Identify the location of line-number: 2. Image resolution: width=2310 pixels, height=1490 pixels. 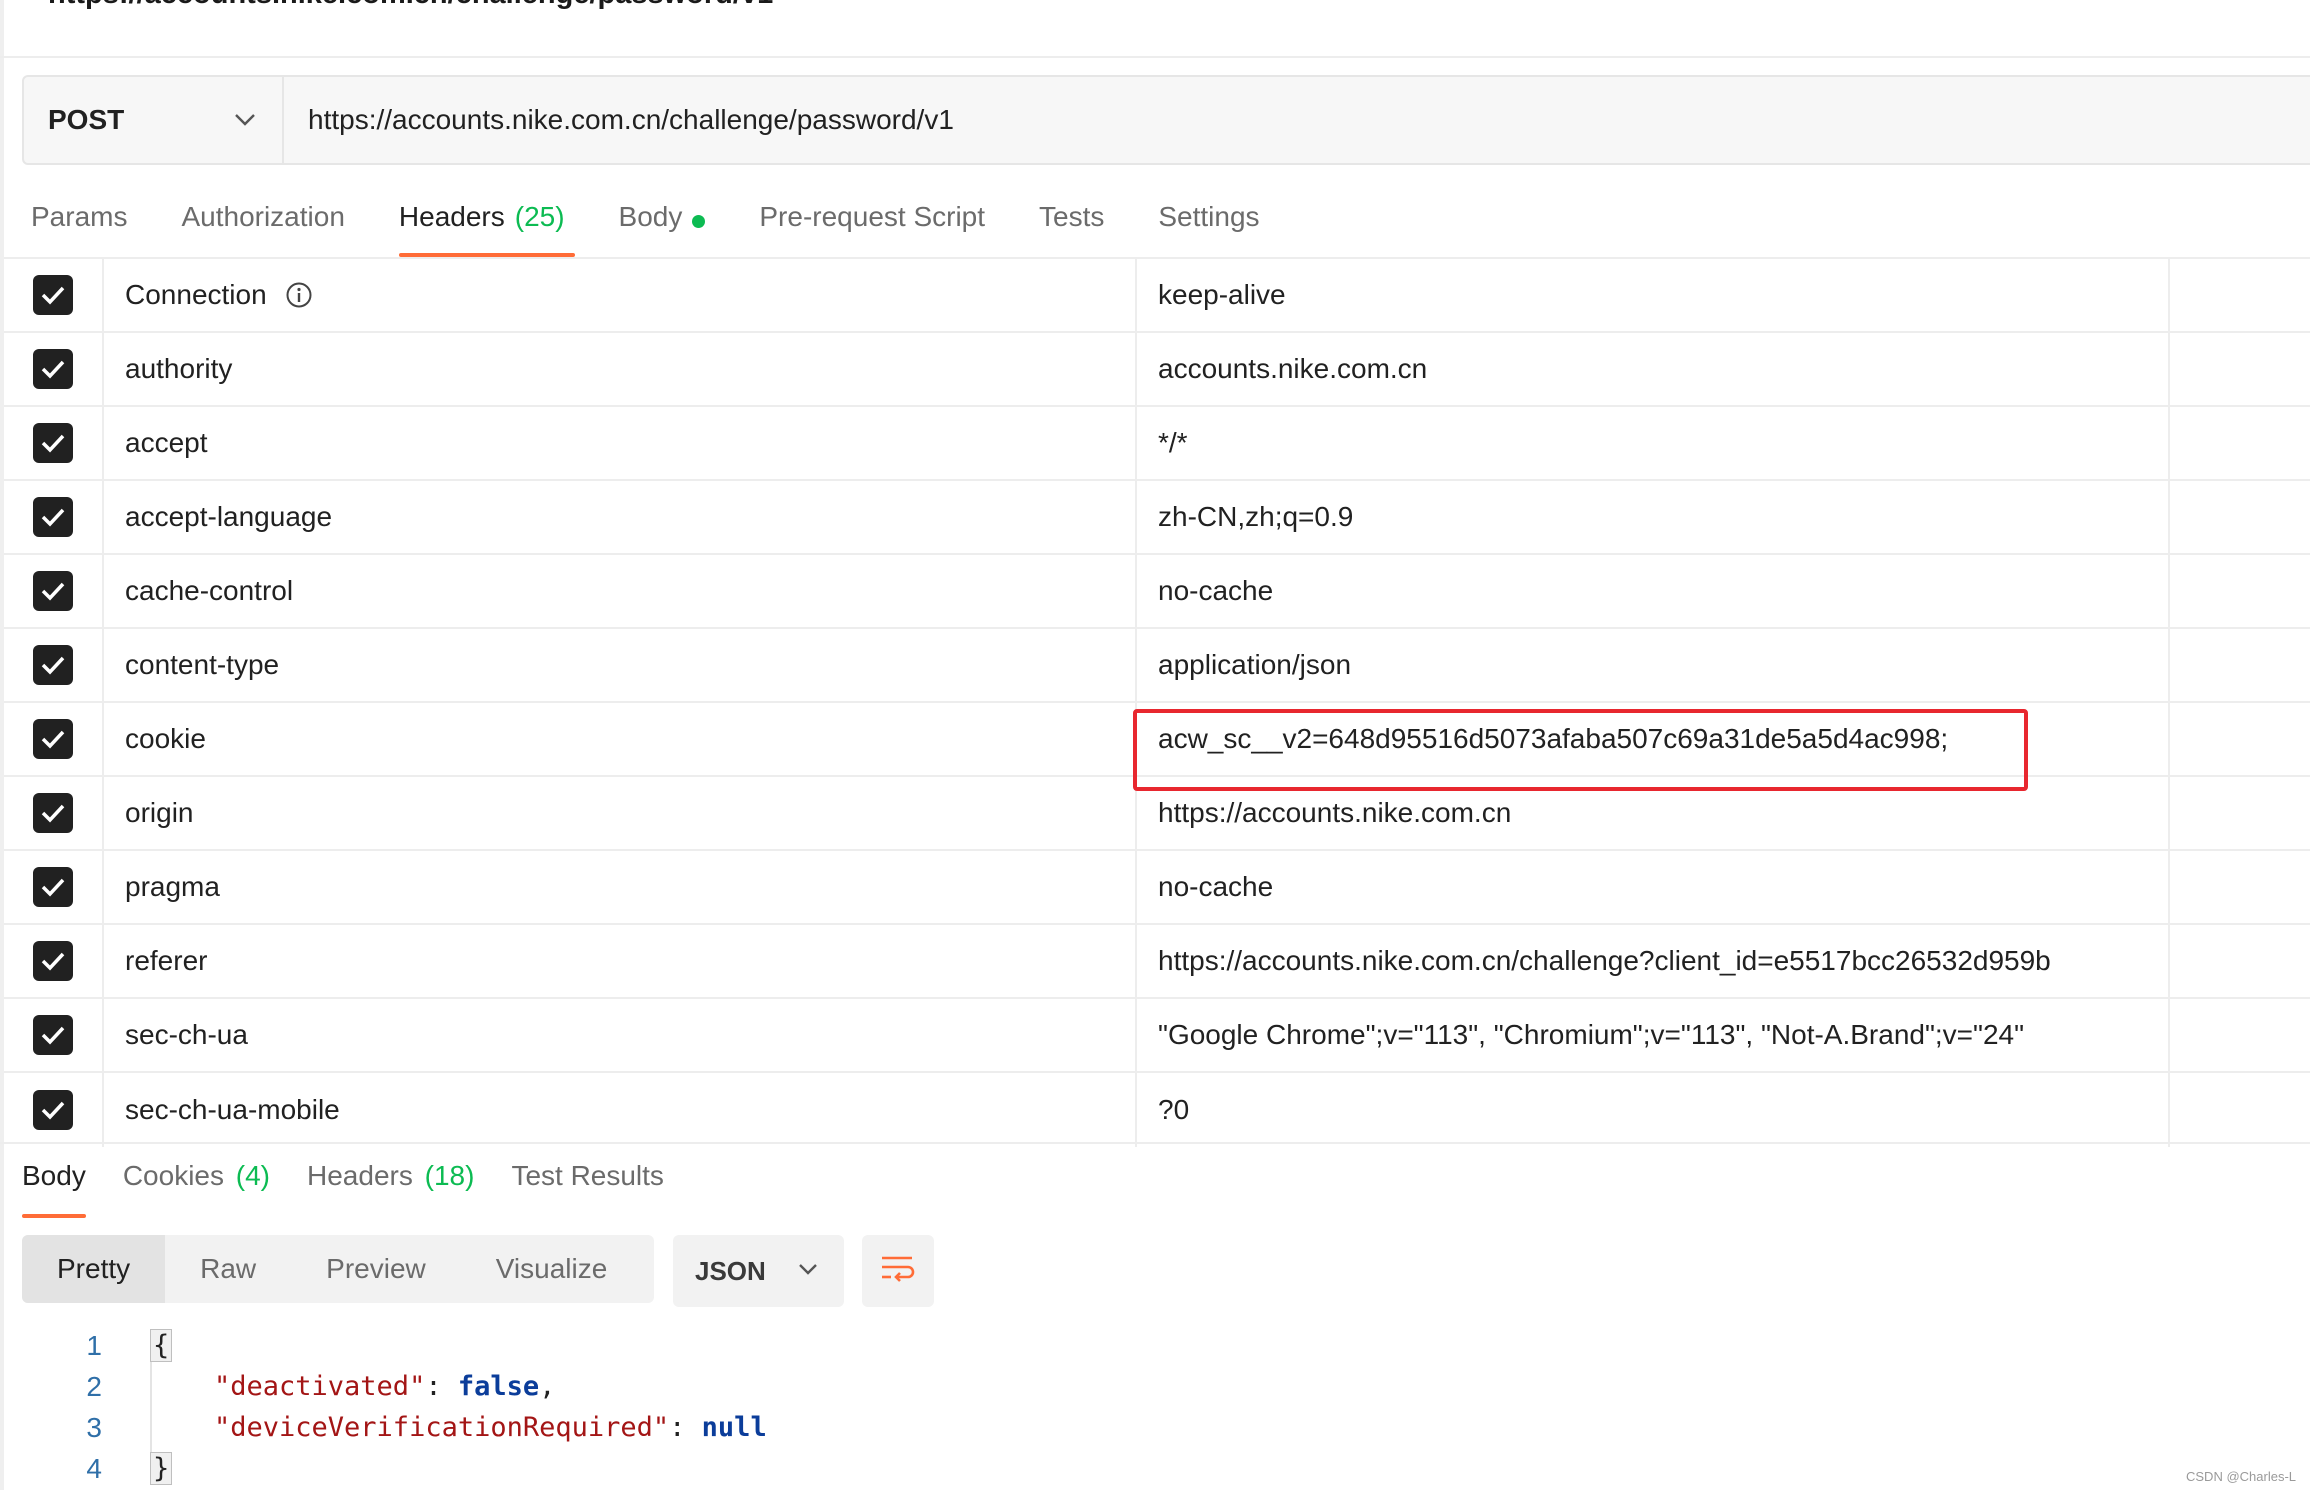
(94, 1386).